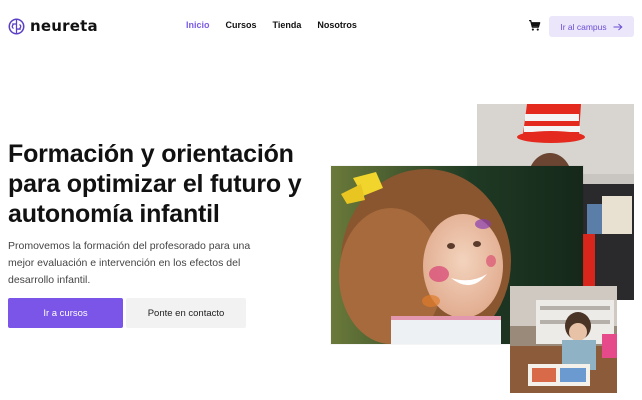 This screenshot has height=400, width=642. I want to click on arrow-right-icon, so click(618, 26).